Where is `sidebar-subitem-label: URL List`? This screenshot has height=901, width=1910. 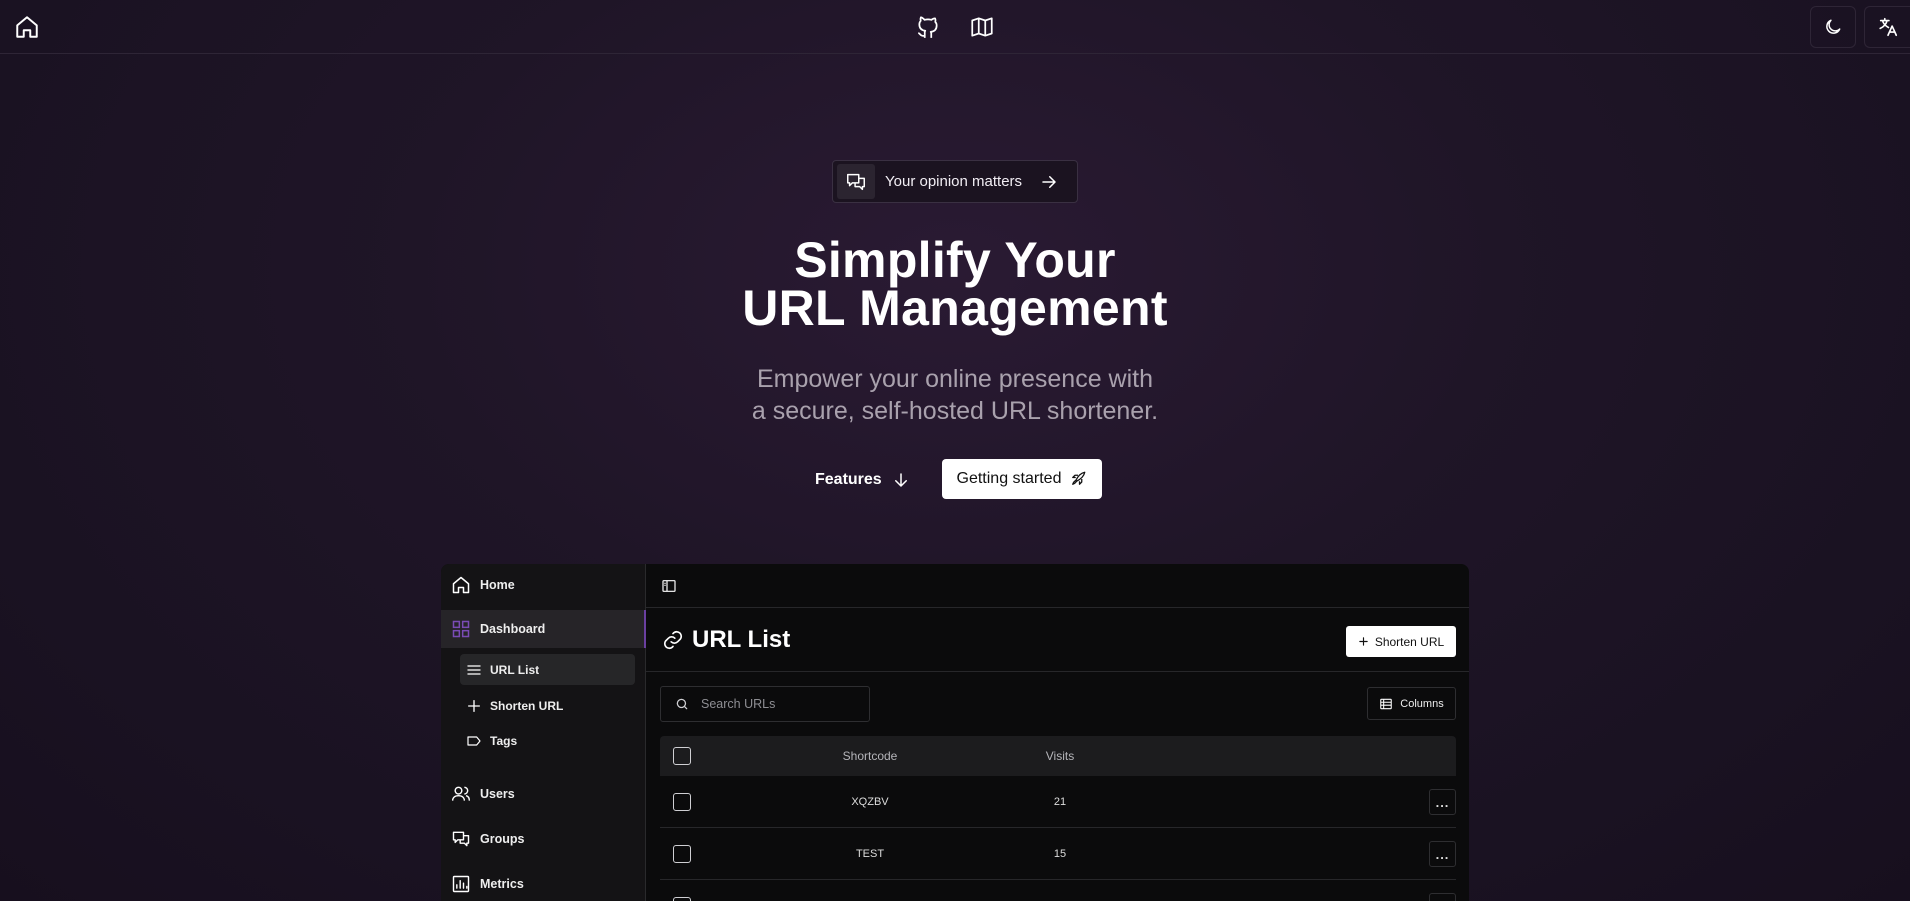 sidebar-subitem-label: URL List is located at coordinates (515, 669).